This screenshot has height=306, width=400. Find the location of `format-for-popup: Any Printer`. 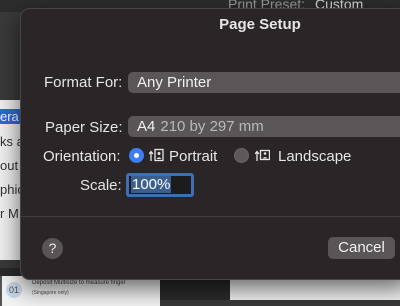

format-for-popup: Any Printer is located at coordinates (264, 82).